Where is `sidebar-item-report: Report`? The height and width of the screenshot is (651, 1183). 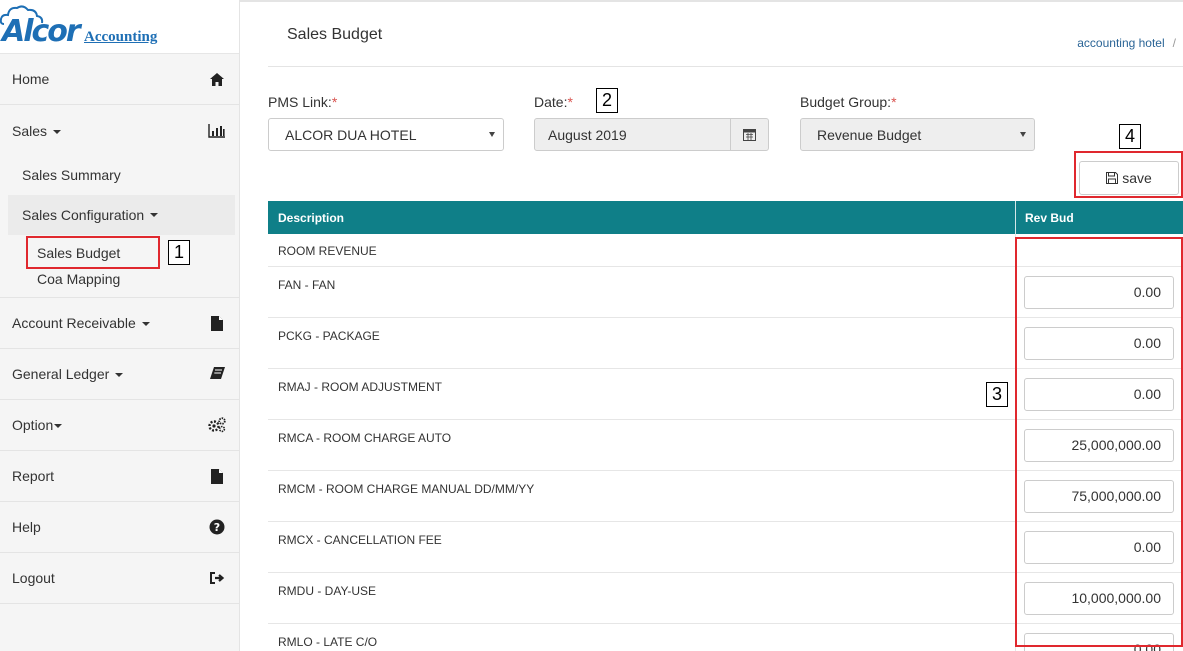
sidebar-item-report: Report is located at coordinates (120, 476).